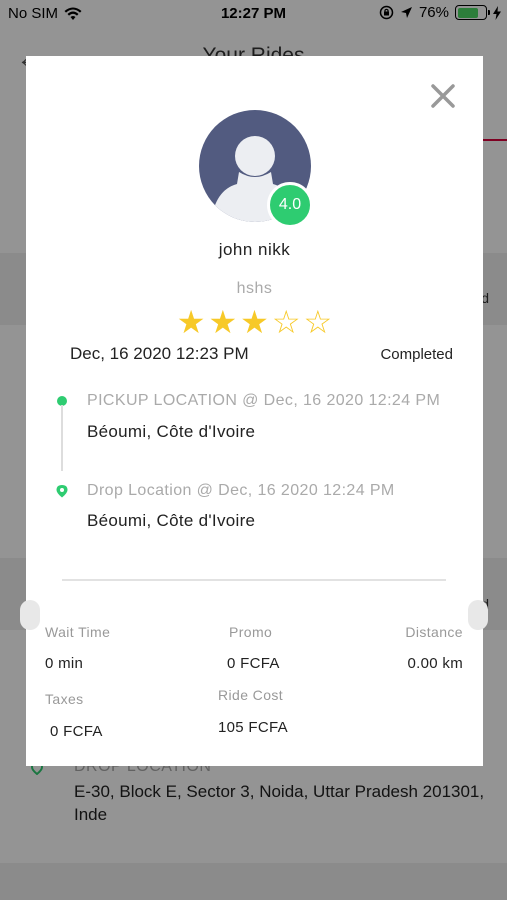  I want to click on drop-location-label: Drop Location @ Dec, 16 2020 12:24 PM, so click(241, 490).